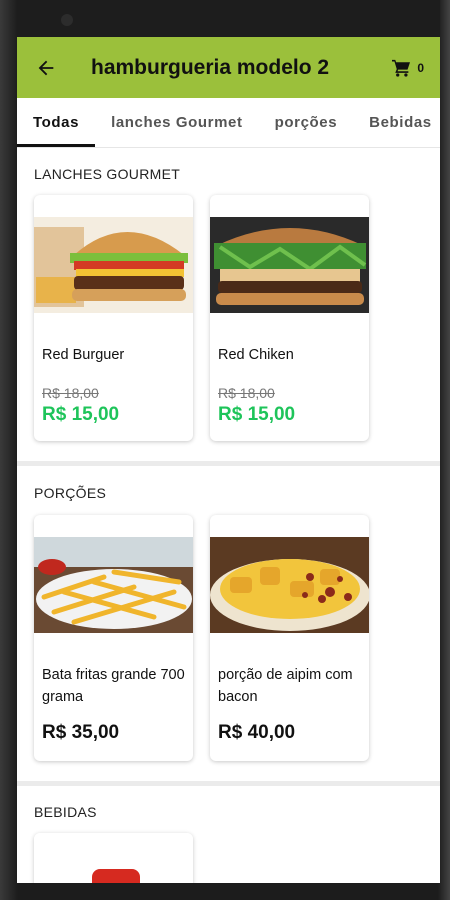 This screenshot has height=900, width=450. What do you see at coordinates (228, 18) in the screenshot?
I see `status-bar` at bounding box center [228, 18].